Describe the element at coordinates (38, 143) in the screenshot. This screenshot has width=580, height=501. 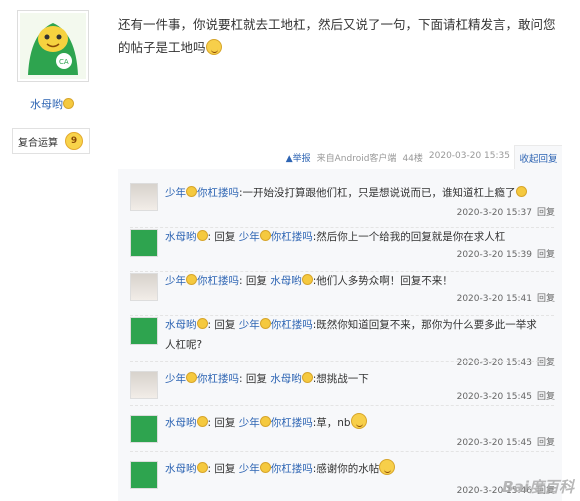
I see `badge-label: 复合运算` at that location.